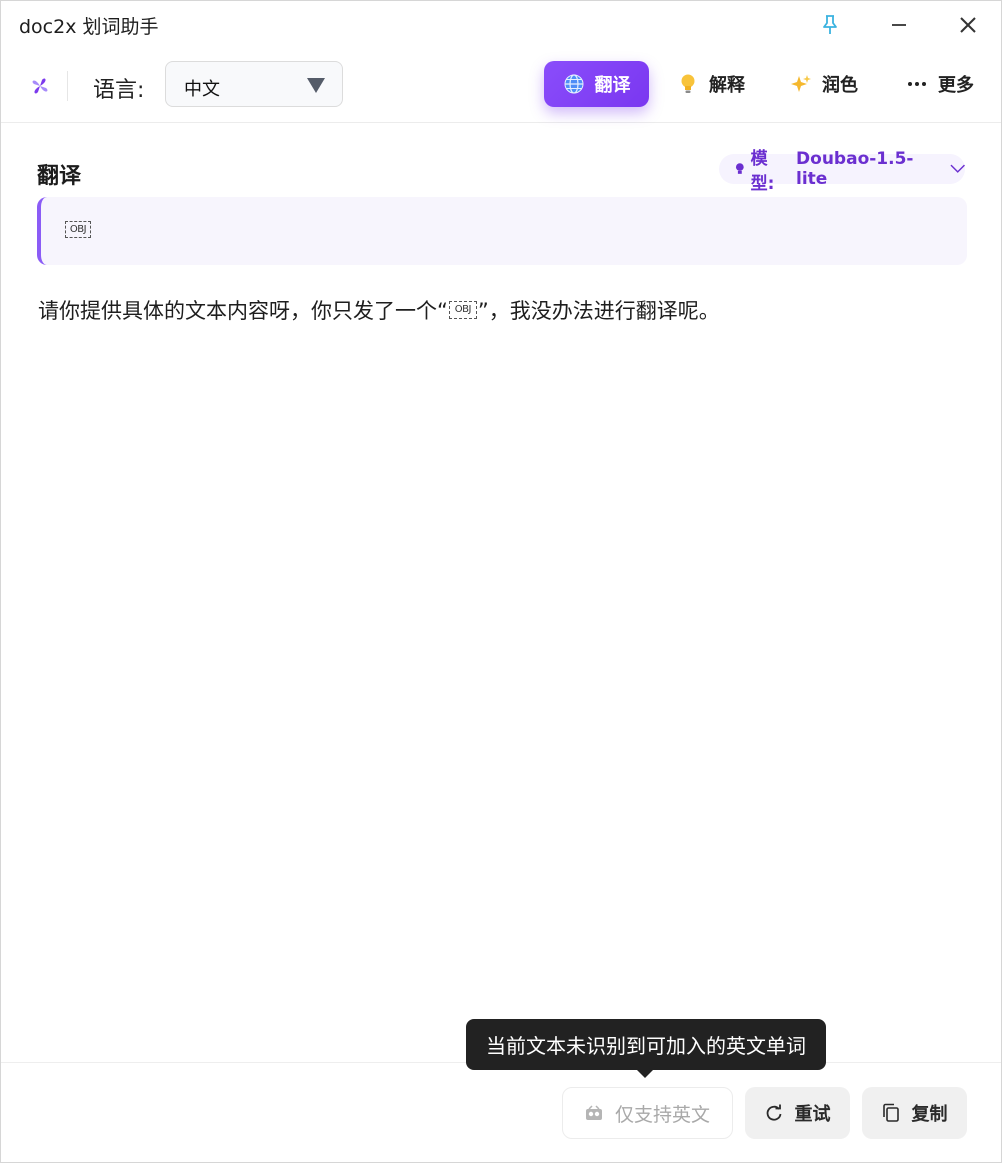 The height and width of the screenshot is (1163, 1002). I want to click on minimize-button, so click(899, 25).